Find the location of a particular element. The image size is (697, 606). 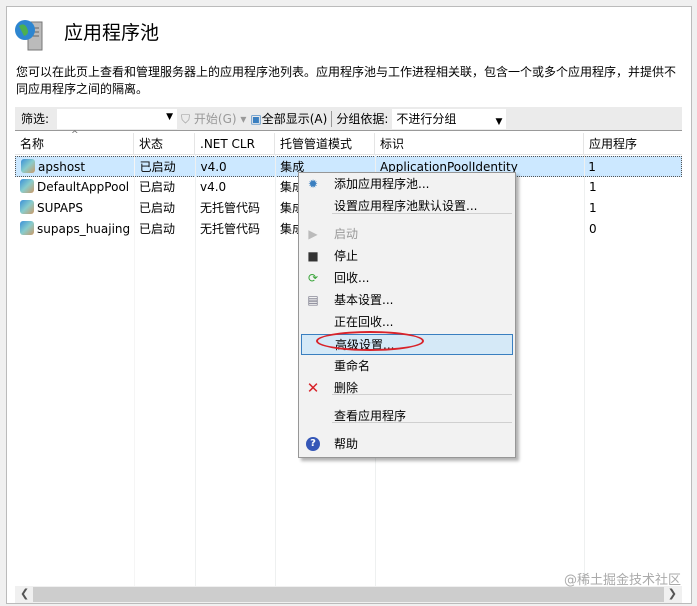

start-filter-button: ⛉ 开始(G) ▾ is located at coordinates (213, 118).